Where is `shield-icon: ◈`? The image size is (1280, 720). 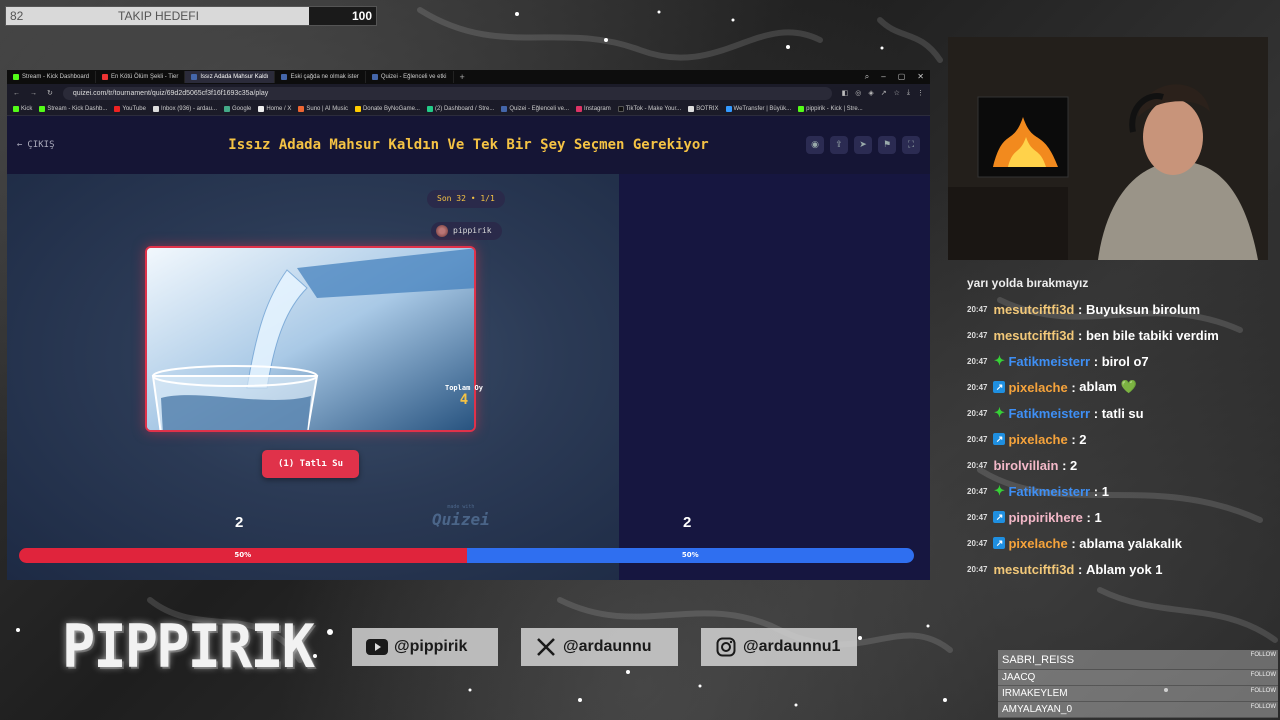 shield-icon: ◈ is located at coordinates (870, 93).